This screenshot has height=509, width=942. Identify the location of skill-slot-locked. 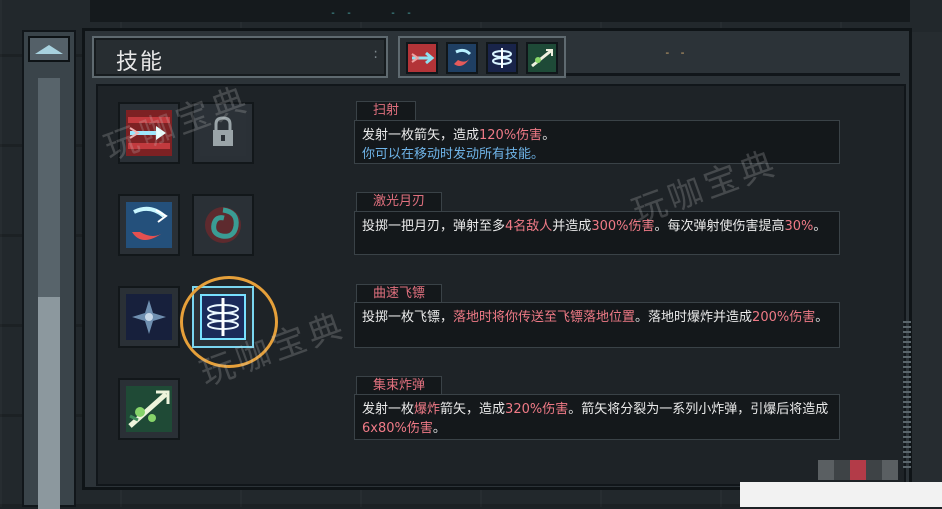
(223, 133).